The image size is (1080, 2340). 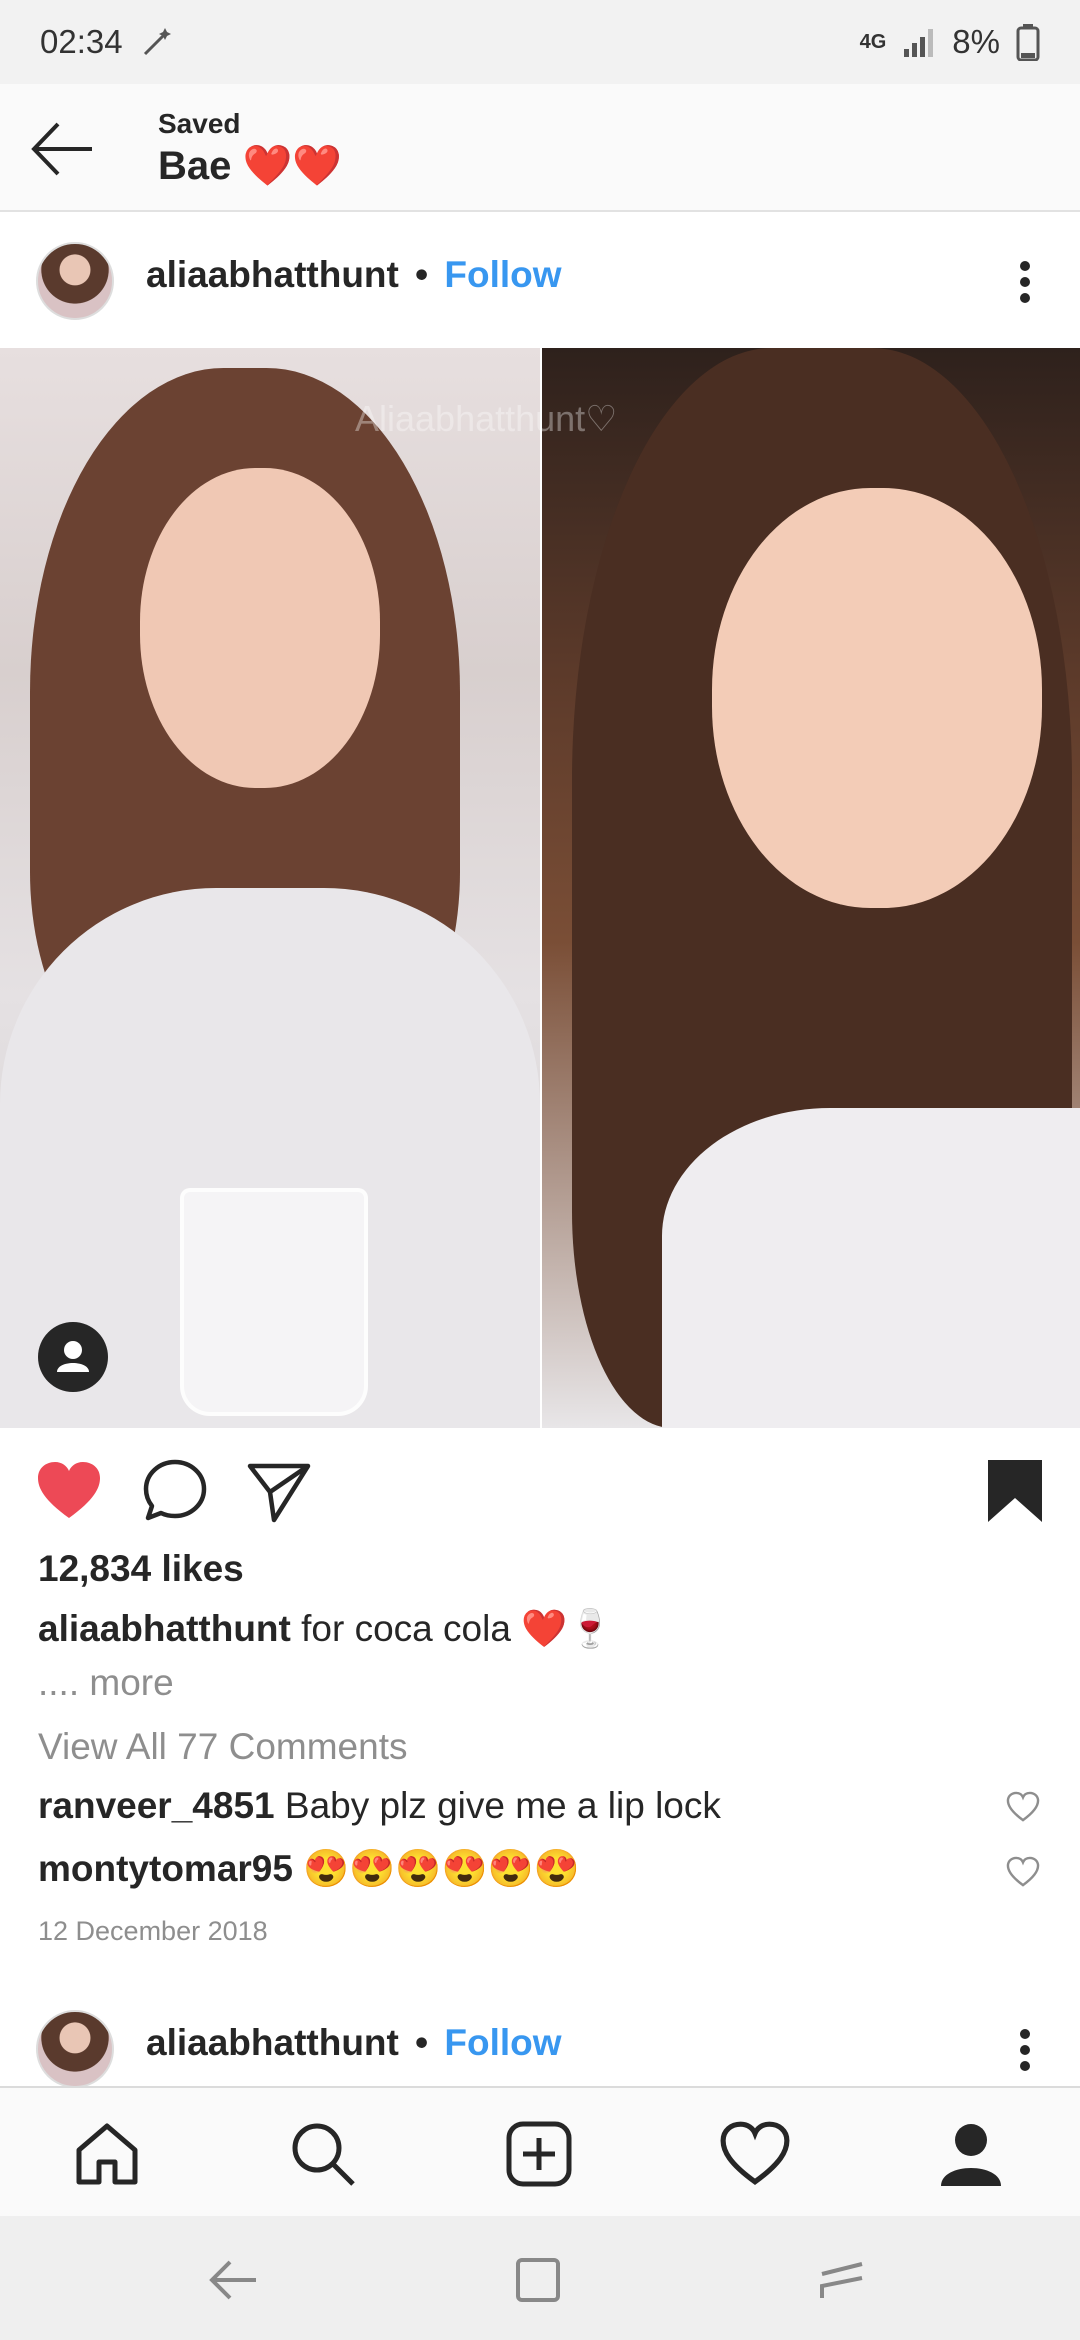 I want to click on tagged-people-icon, so click(x=73, y=1357).